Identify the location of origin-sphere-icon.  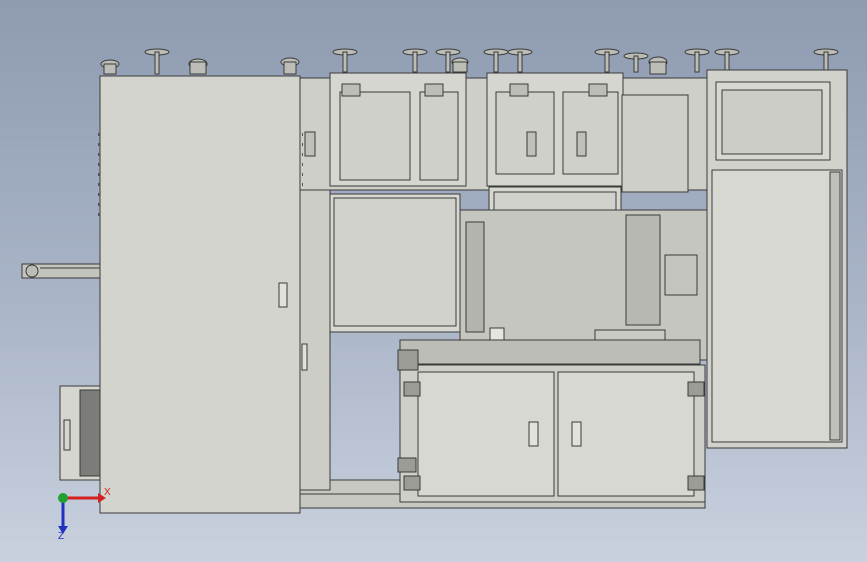
(63, 498).